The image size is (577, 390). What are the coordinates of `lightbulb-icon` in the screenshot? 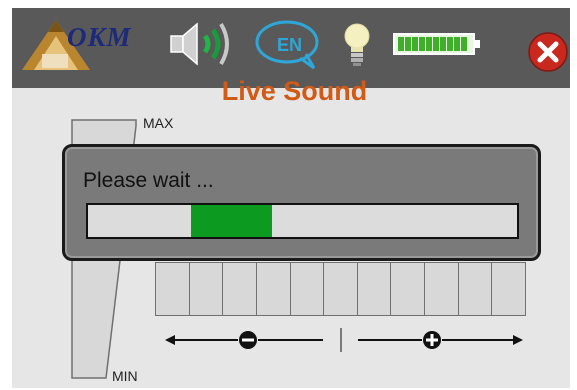 It's located at (357, 44).